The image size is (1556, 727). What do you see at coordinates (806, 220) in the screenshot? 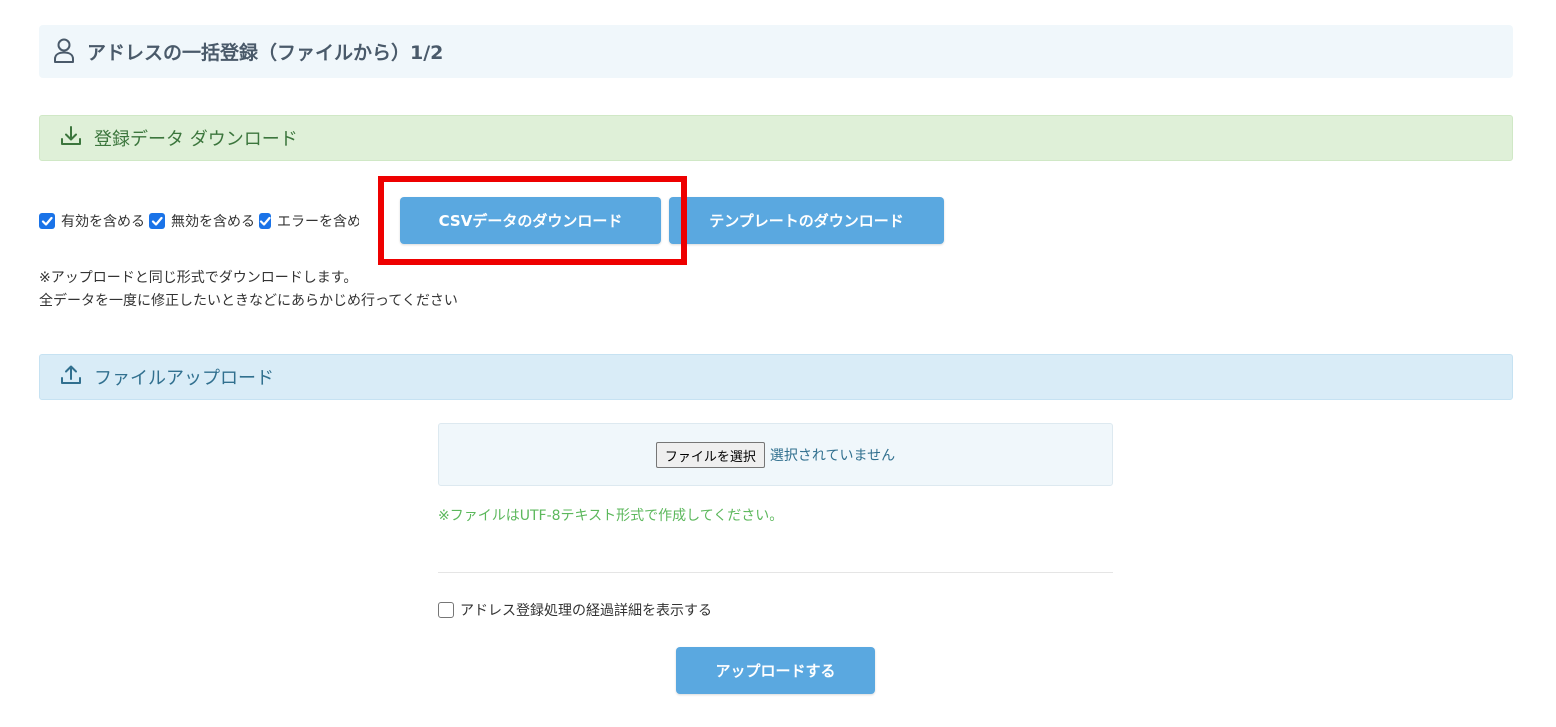
I see `template-download-button: テンプレートのダウンロード` at bounding box center [806, 220].